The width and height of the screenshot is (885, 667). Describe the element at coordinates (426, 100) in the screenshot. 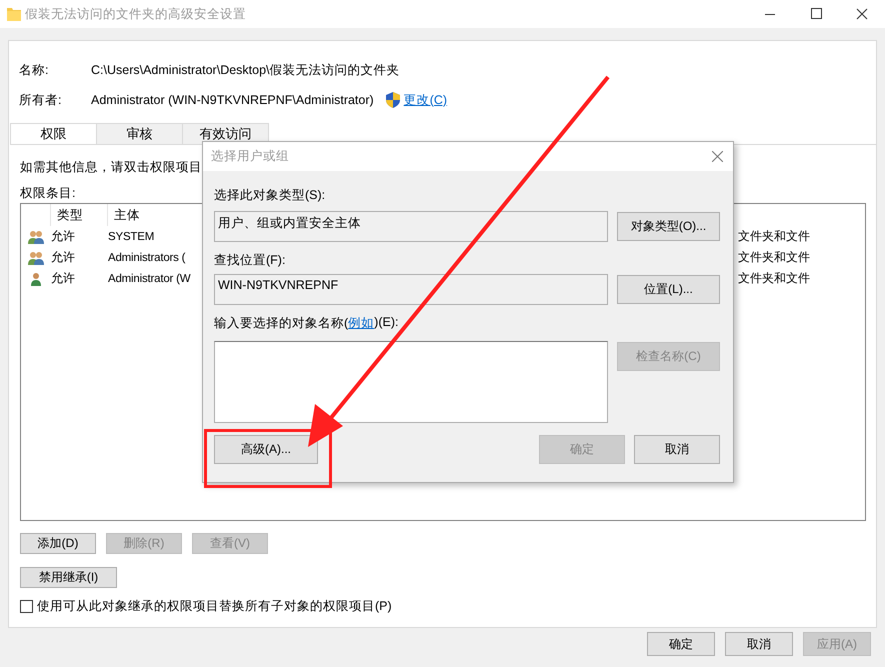

I see `change-owner-link: 更改(C)` at that location.